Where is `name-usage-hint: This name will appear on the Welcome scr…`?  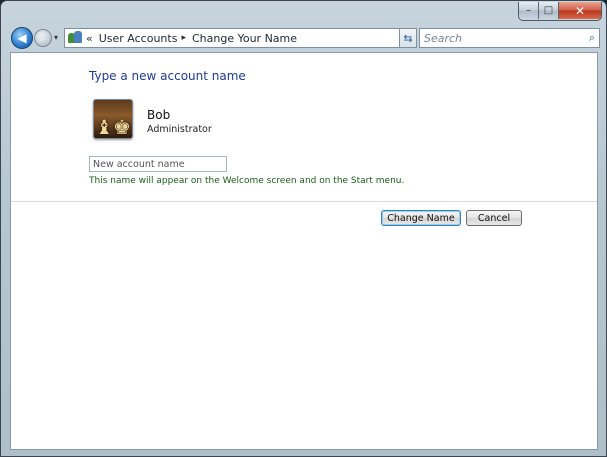 name-usage-hint: This name will appear on the Welcome scr… is located at coordinates (247, 181).